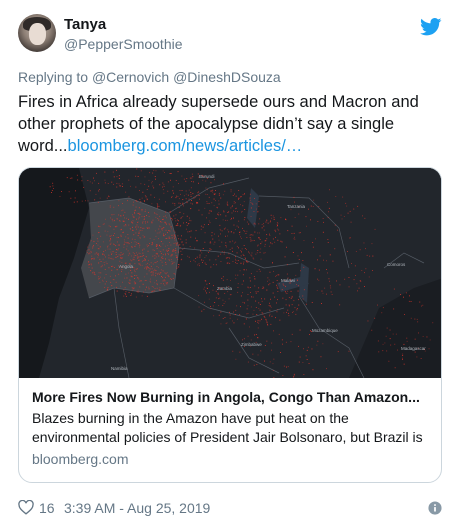 The image size is (458, 524). I want to click on user-handle: @PepperSmoothie, so click(123, 44).